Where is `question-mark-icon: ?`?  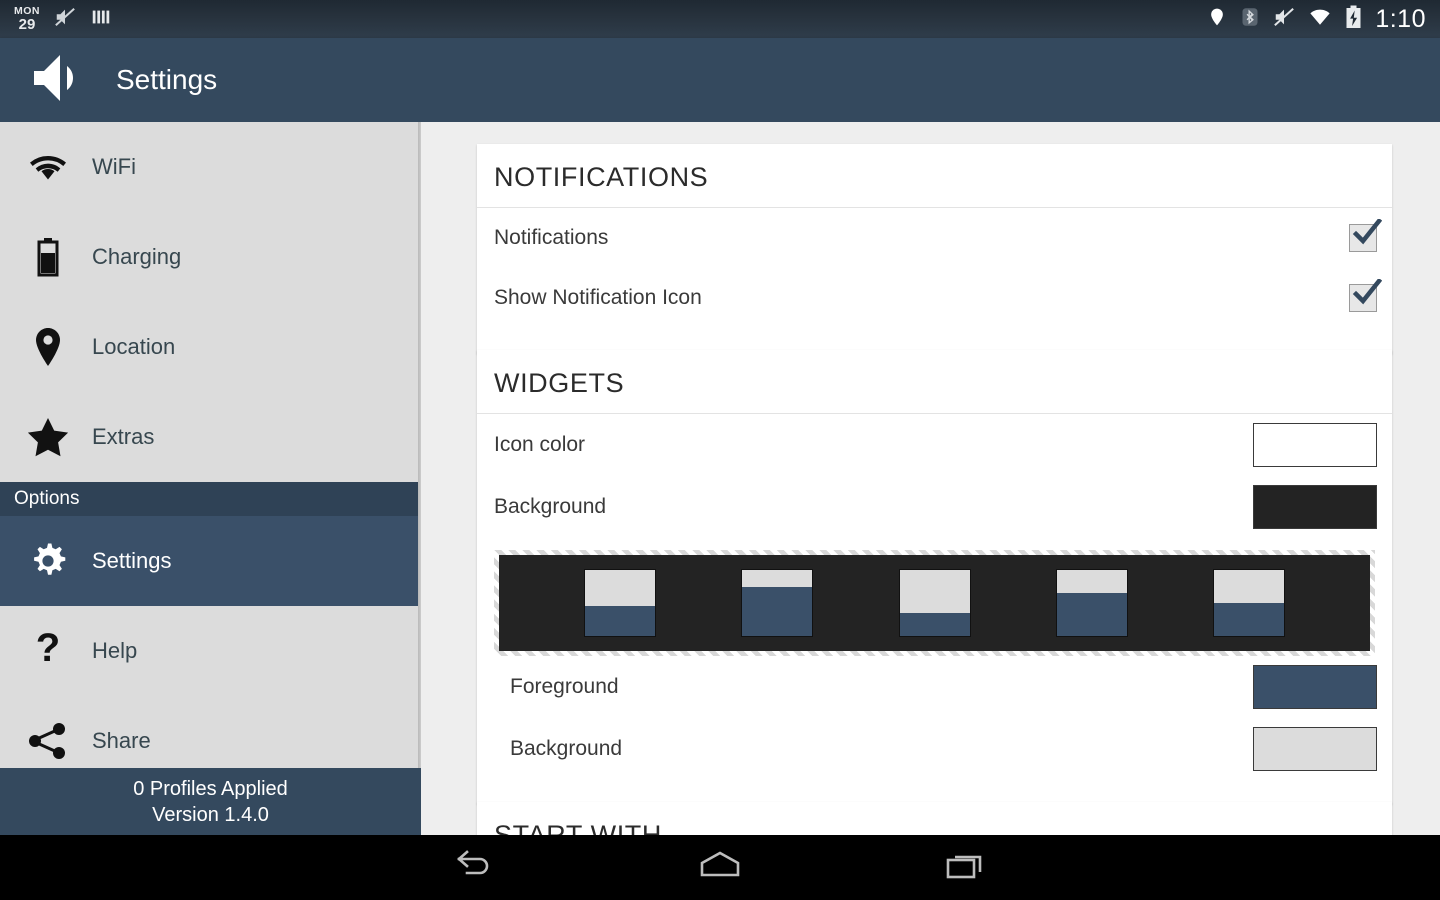 question-mark-icon: ? is located at coordinates (48, 651).